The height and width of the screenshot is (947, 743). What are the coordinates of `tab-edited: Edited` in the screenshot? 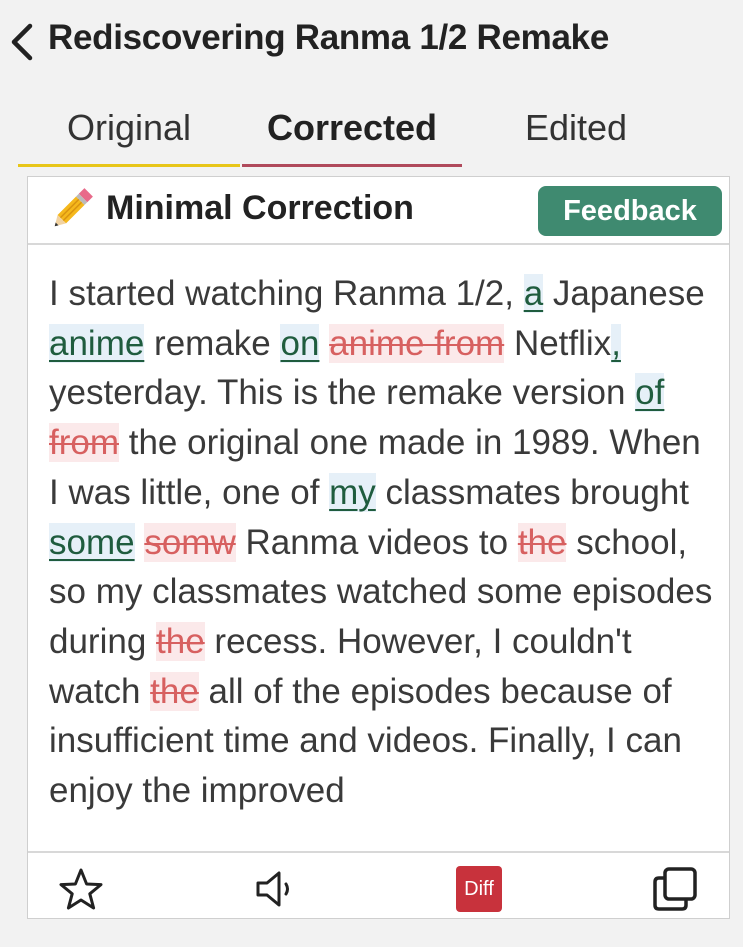 It's located at (576, 128).